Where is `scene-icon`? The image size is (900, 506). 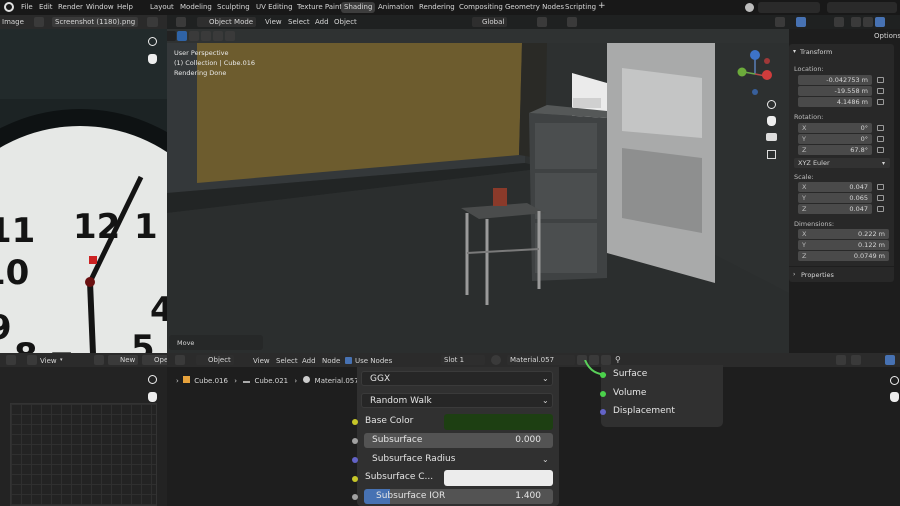 scene-icon is located at coordinates (749, 7).